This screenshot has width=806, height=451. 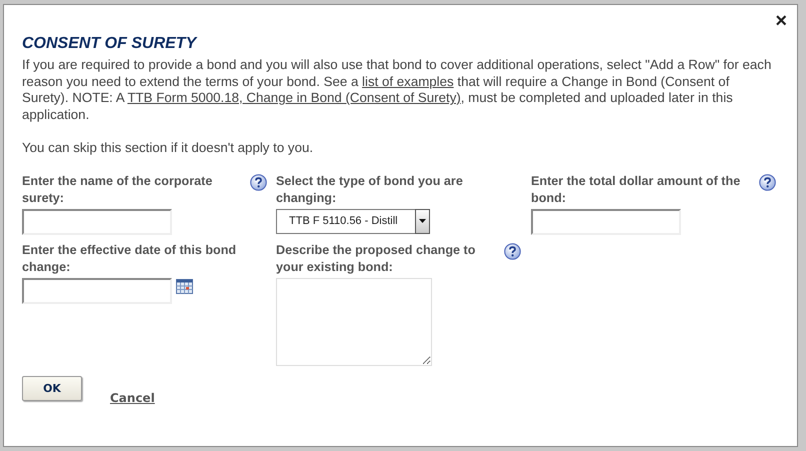 I want to click on field-label: Describe the proposed change to your existing bond:, so click(x=376, y=259).